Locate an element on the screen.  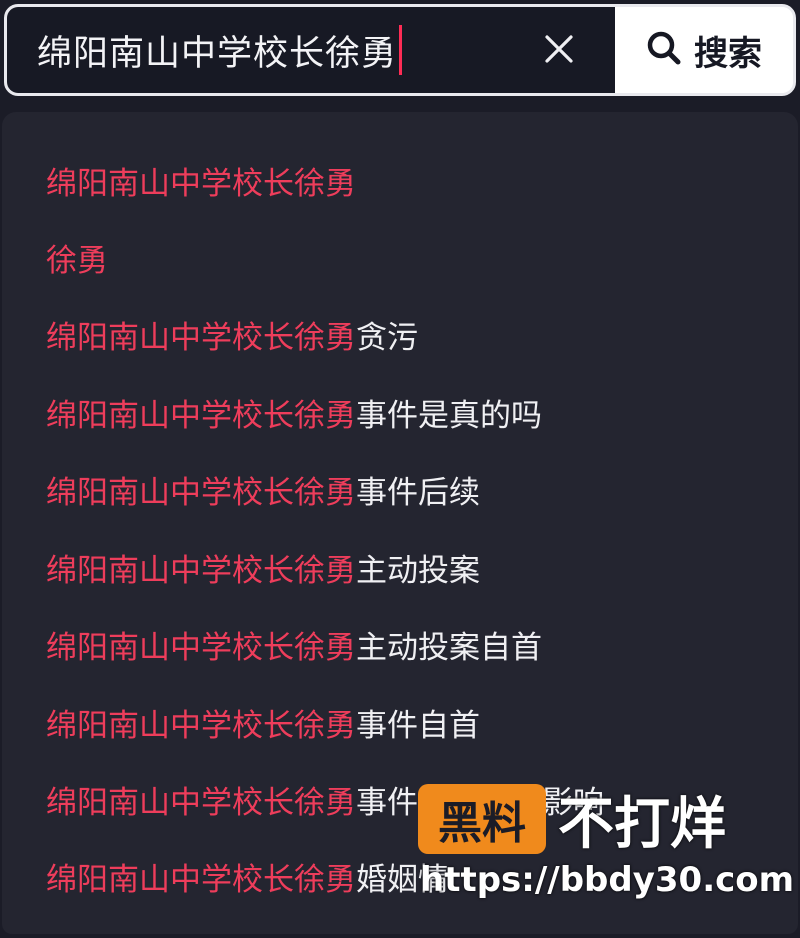
suggestion-item: 徐勇 is located at coordinates (77, 258).